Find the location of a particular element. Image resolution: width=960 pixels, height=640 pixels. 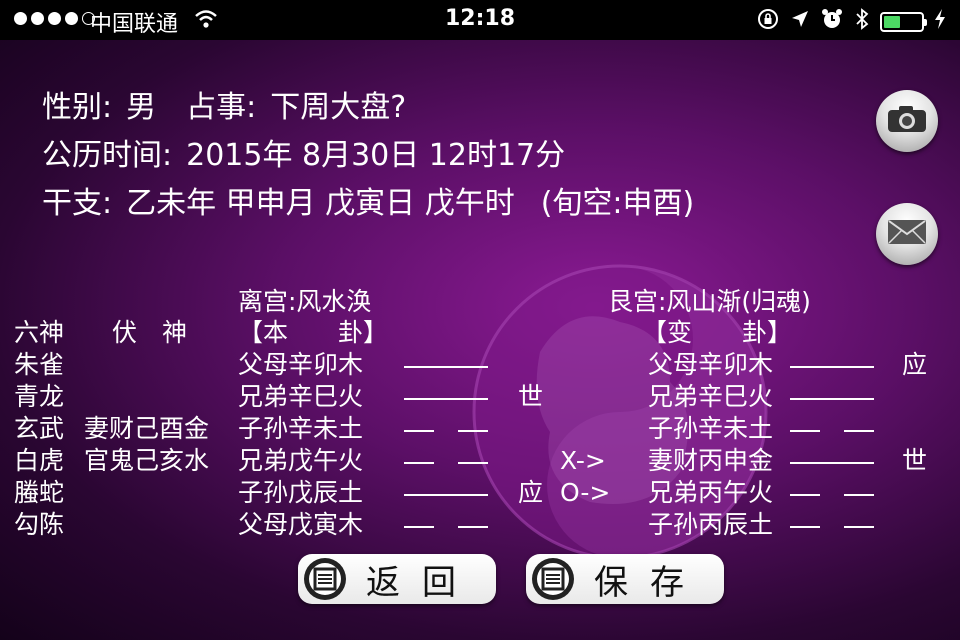

gender-topic-line: 性别: 男占事: 下周大盘? is located at coordinates (231, 104).